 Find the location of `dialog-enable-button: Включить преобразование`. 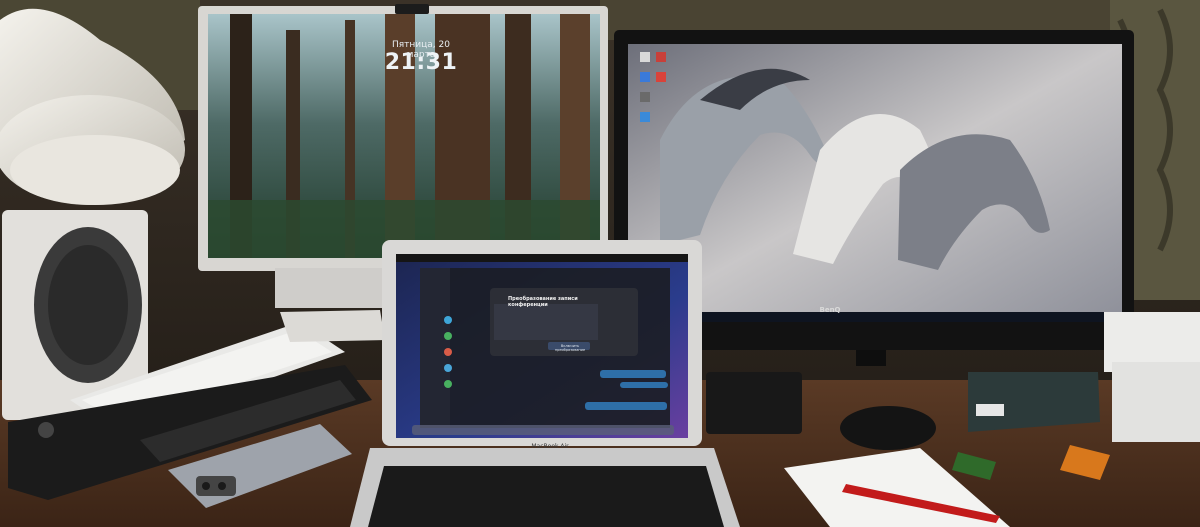

dialog-enable-button: Включить преобразование is located at coordinates (570, 348).